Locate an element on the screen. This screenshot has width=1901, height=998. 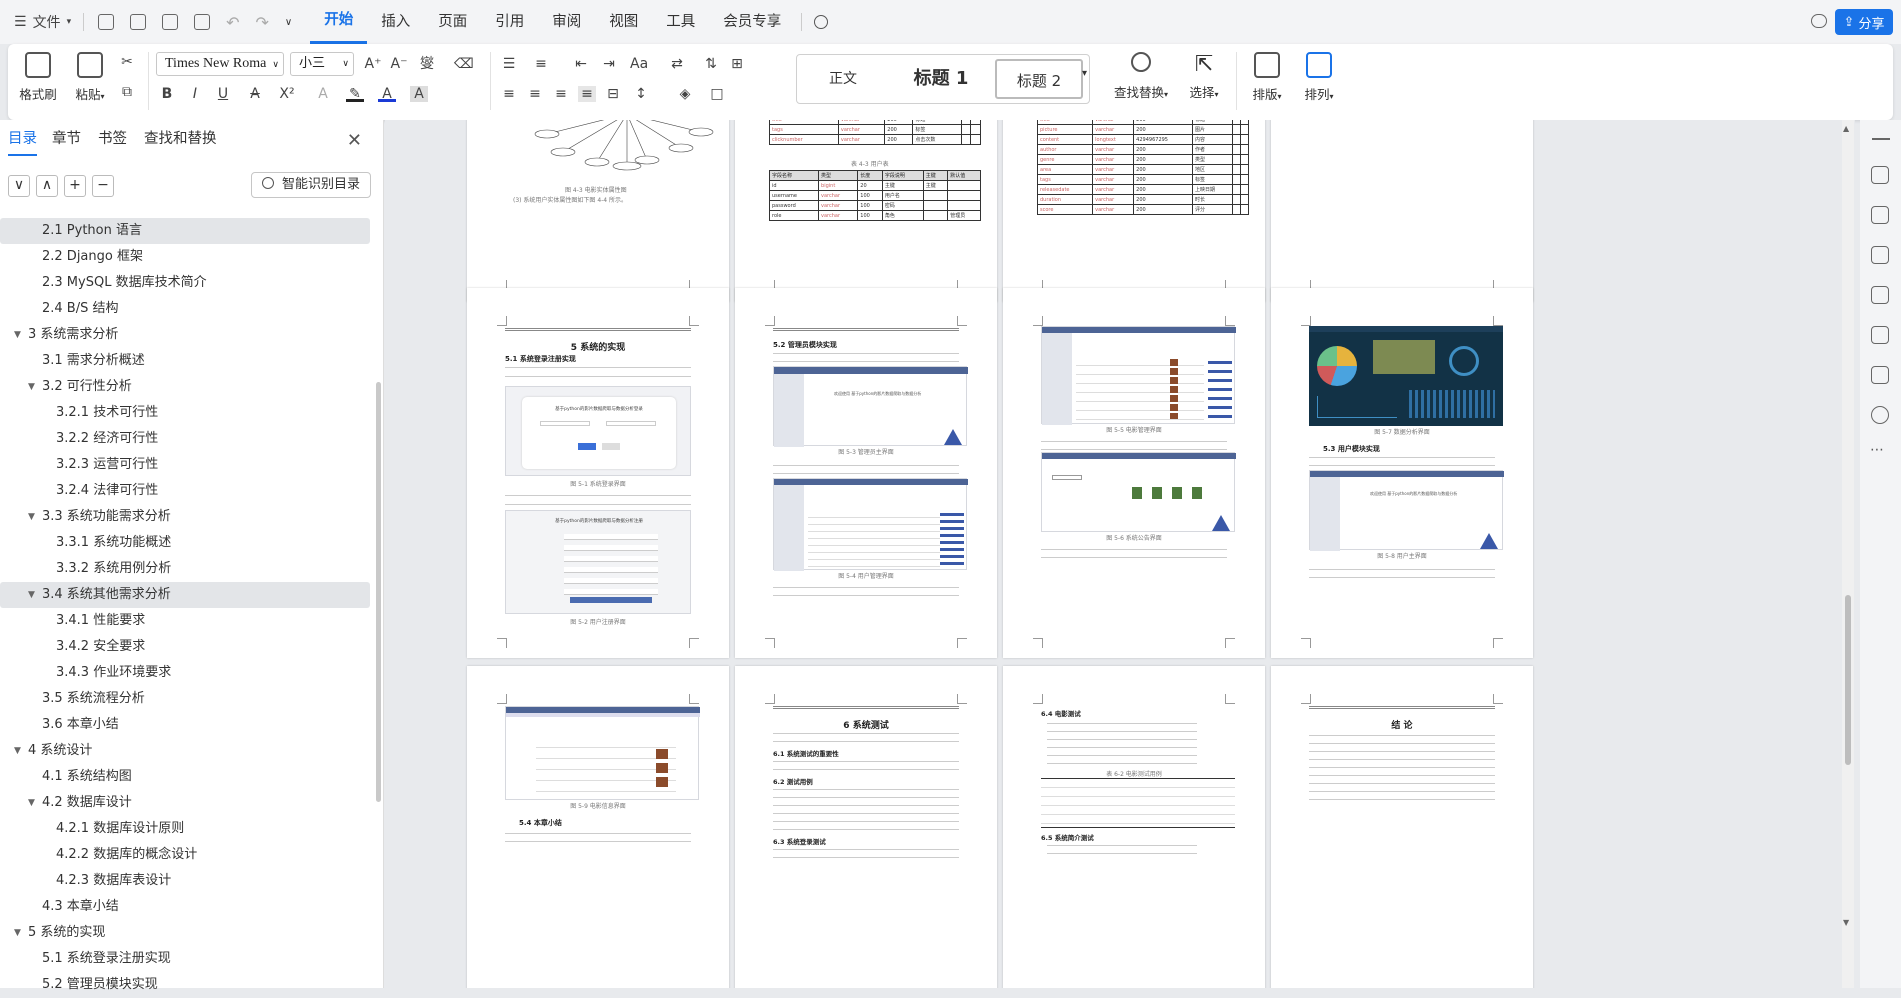
tab-references: 引用 is located at coordinates (509, 22).